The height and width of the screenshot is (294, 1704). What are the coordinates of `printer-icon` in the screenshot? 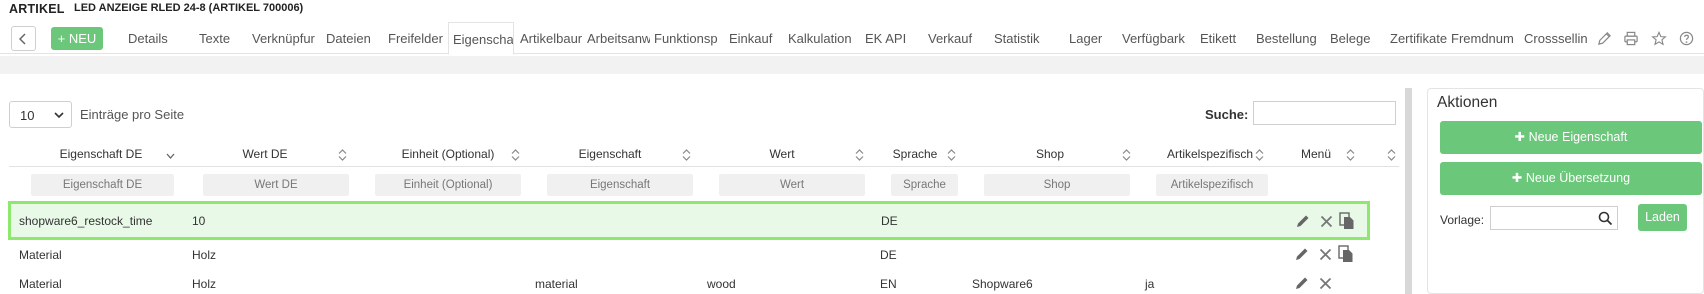 It's located at (1631, 38).